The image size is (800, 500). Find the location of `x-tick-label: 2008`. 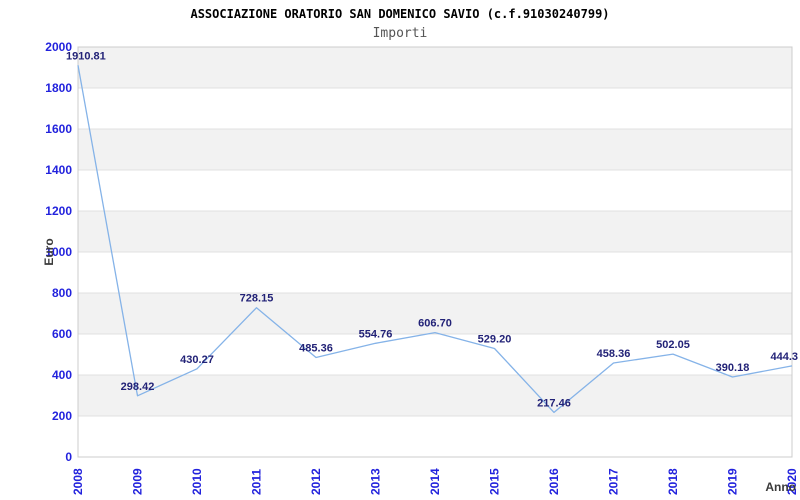

x-tick-label: 2008 is located at coordinates (78, 481).